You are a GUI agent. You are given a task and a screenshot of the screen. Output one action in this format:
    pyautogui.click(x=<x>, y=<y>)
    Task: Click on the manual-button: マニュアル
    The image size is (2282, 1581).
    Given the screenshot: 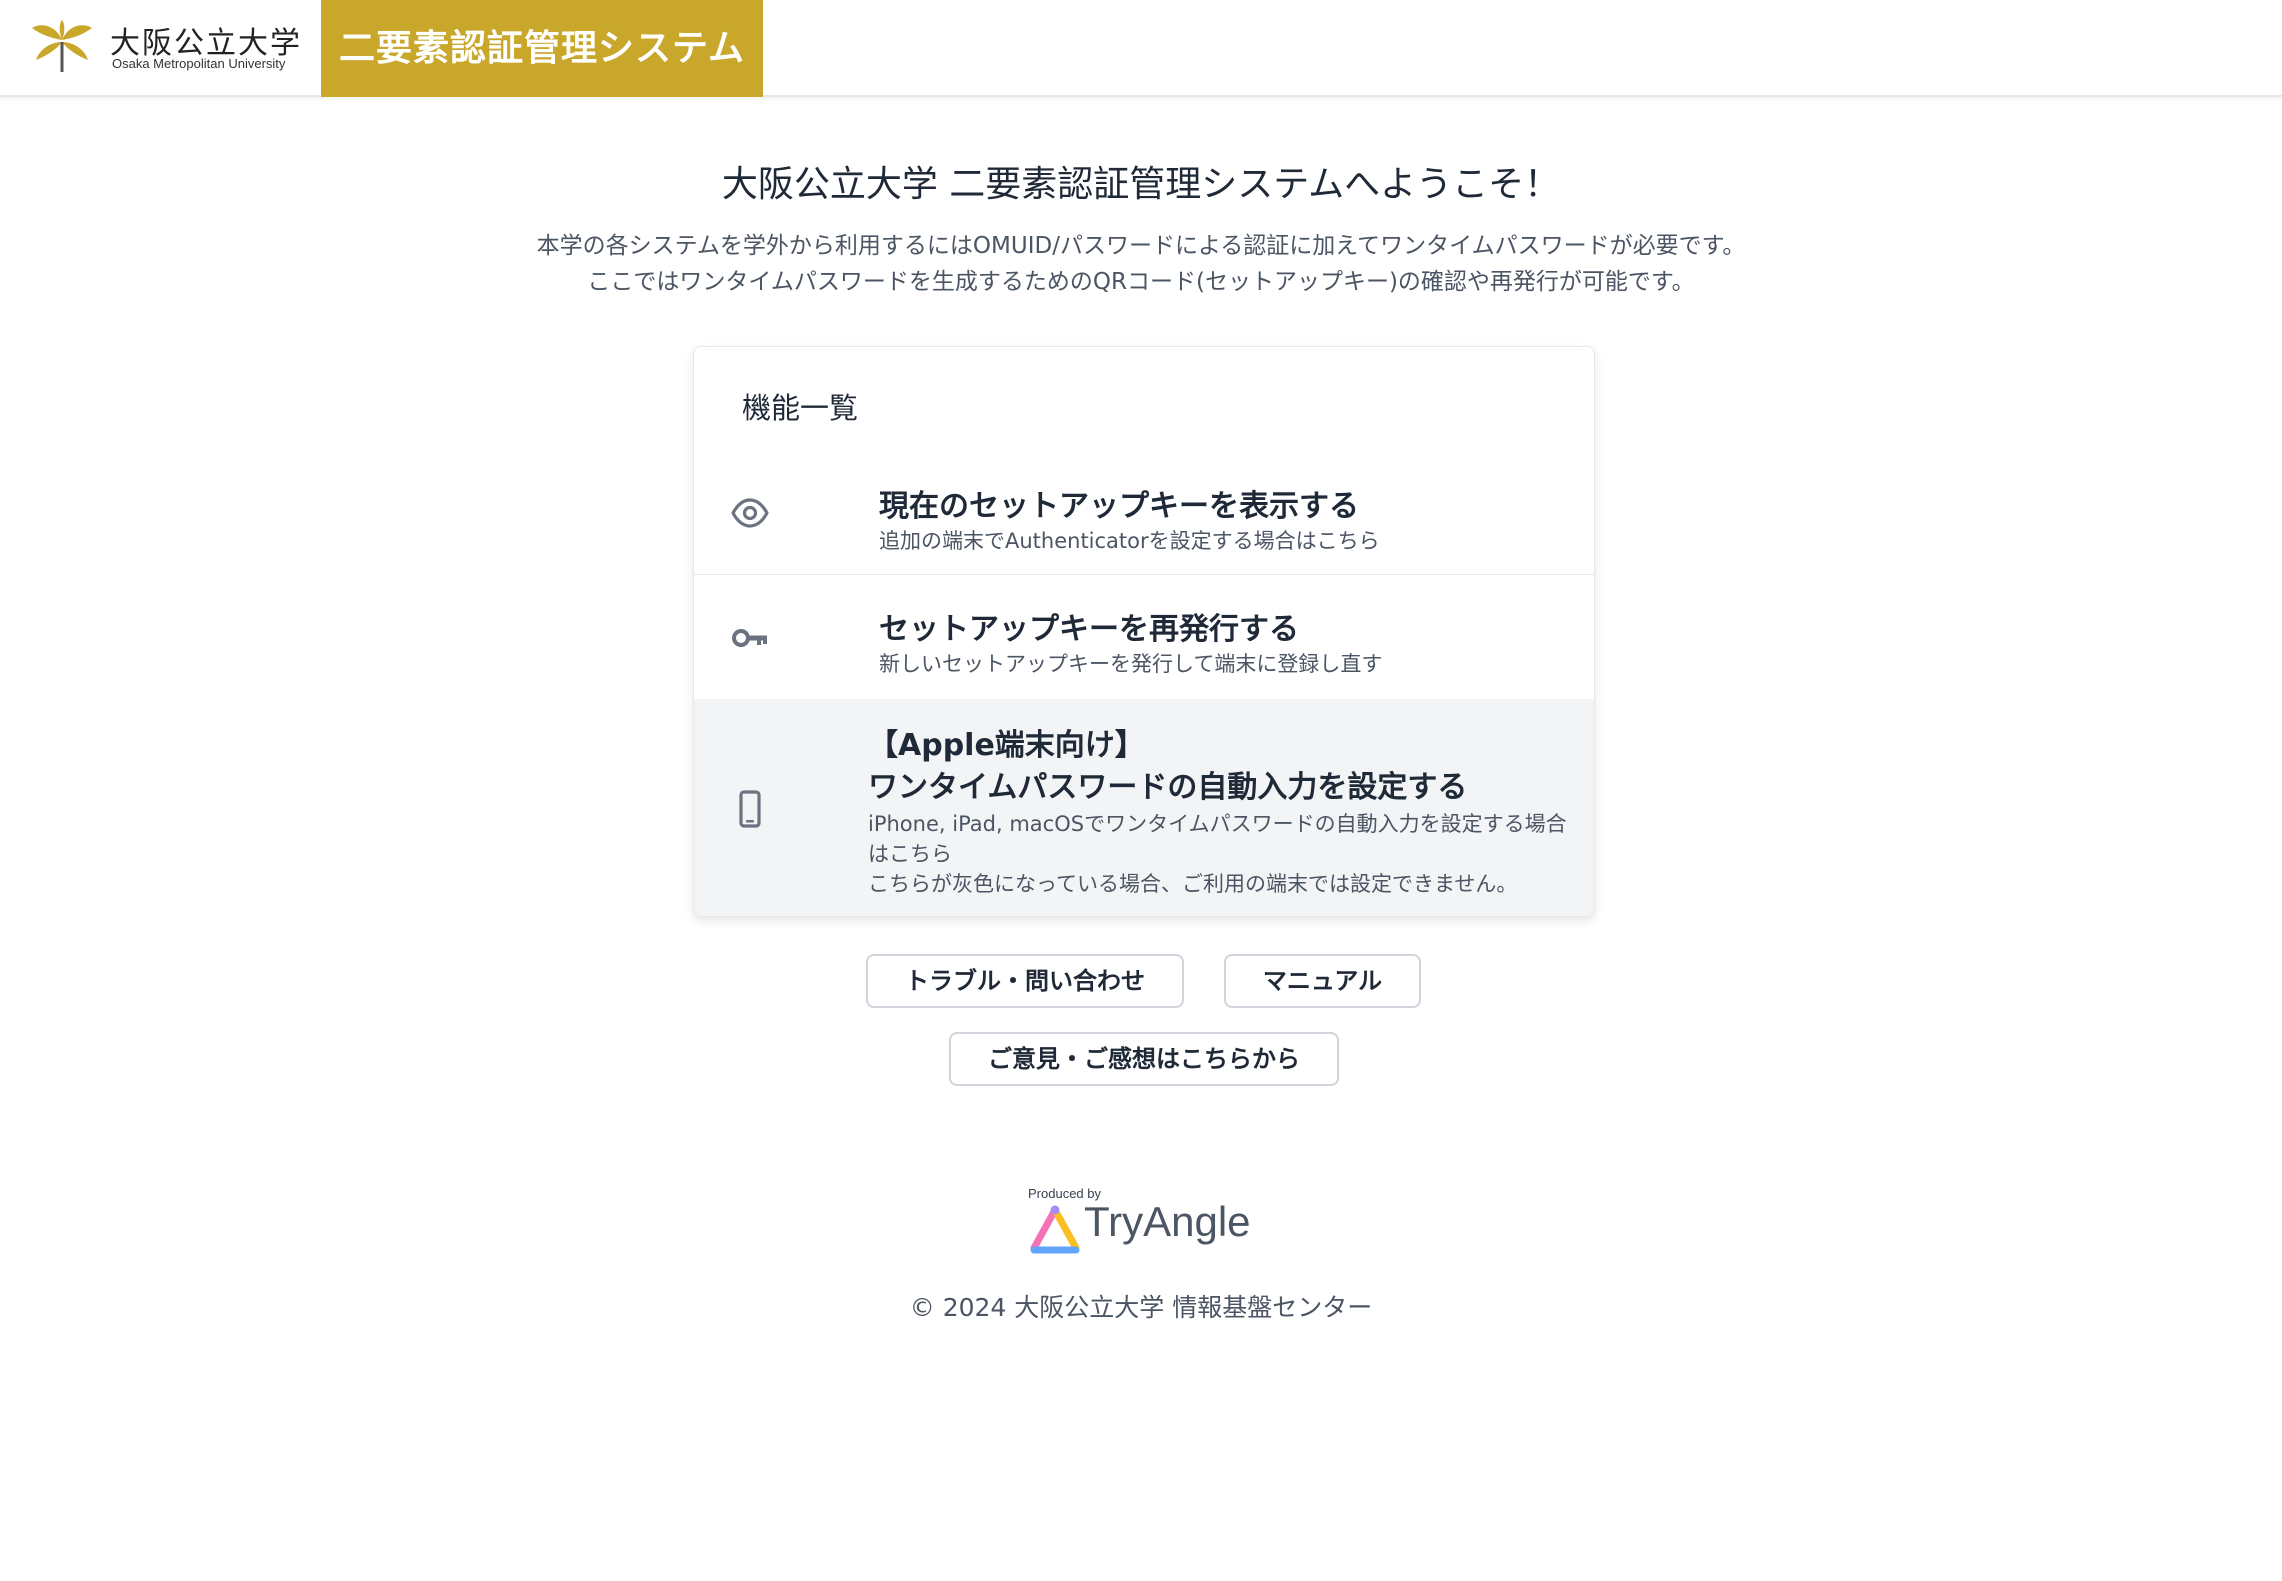 What is the action you would take?
    pyautogui.click(x=1322, y=981)
    